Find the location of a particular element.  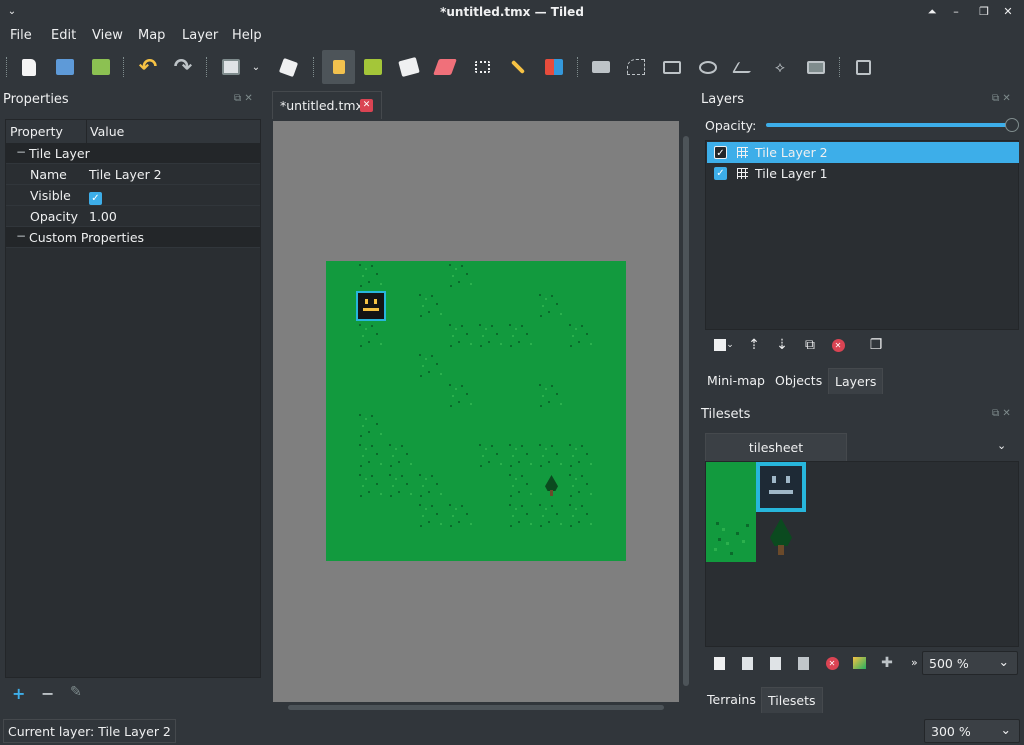

insert-polygon-button is located at coordinates (744, 67).